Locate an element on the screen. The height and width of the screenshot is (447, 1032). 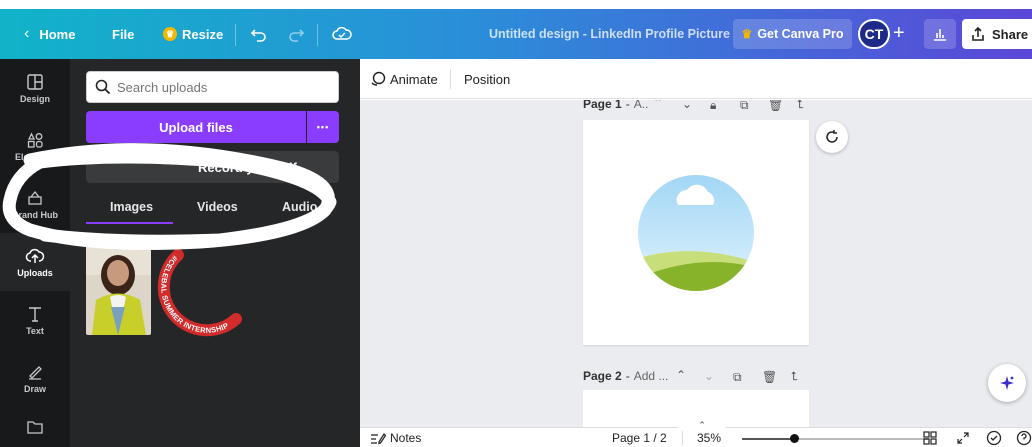
rail-item-text: Text is located at coordinates (35, 320).